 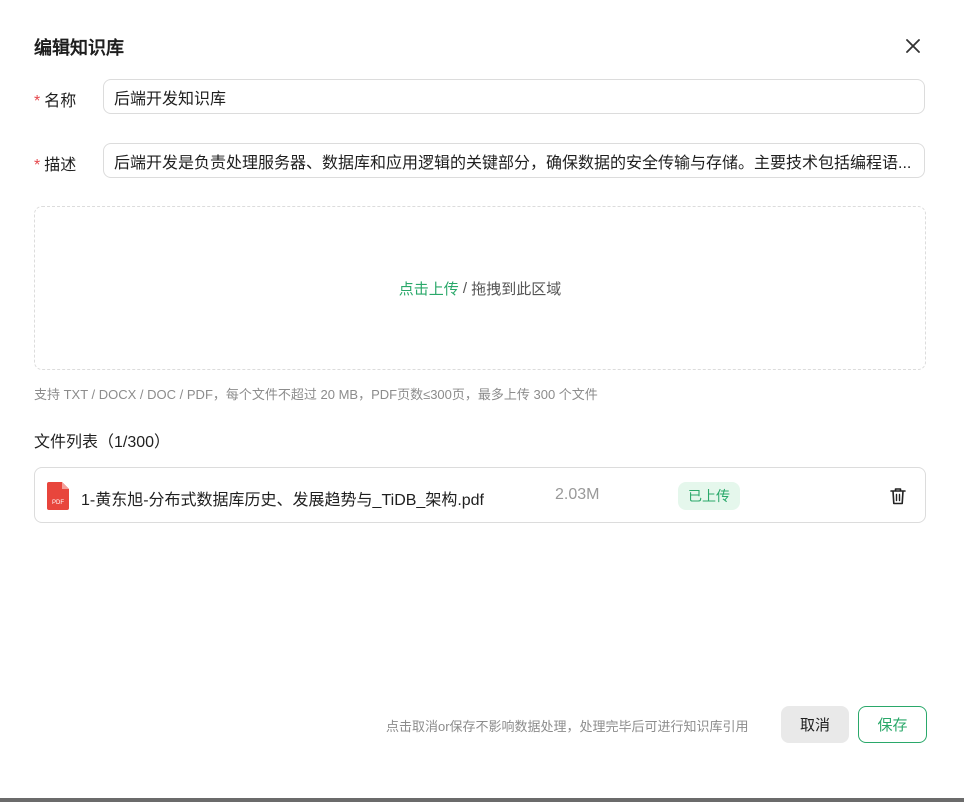 I want to click on cancel-button: 取消, so click(x=815, y=724).